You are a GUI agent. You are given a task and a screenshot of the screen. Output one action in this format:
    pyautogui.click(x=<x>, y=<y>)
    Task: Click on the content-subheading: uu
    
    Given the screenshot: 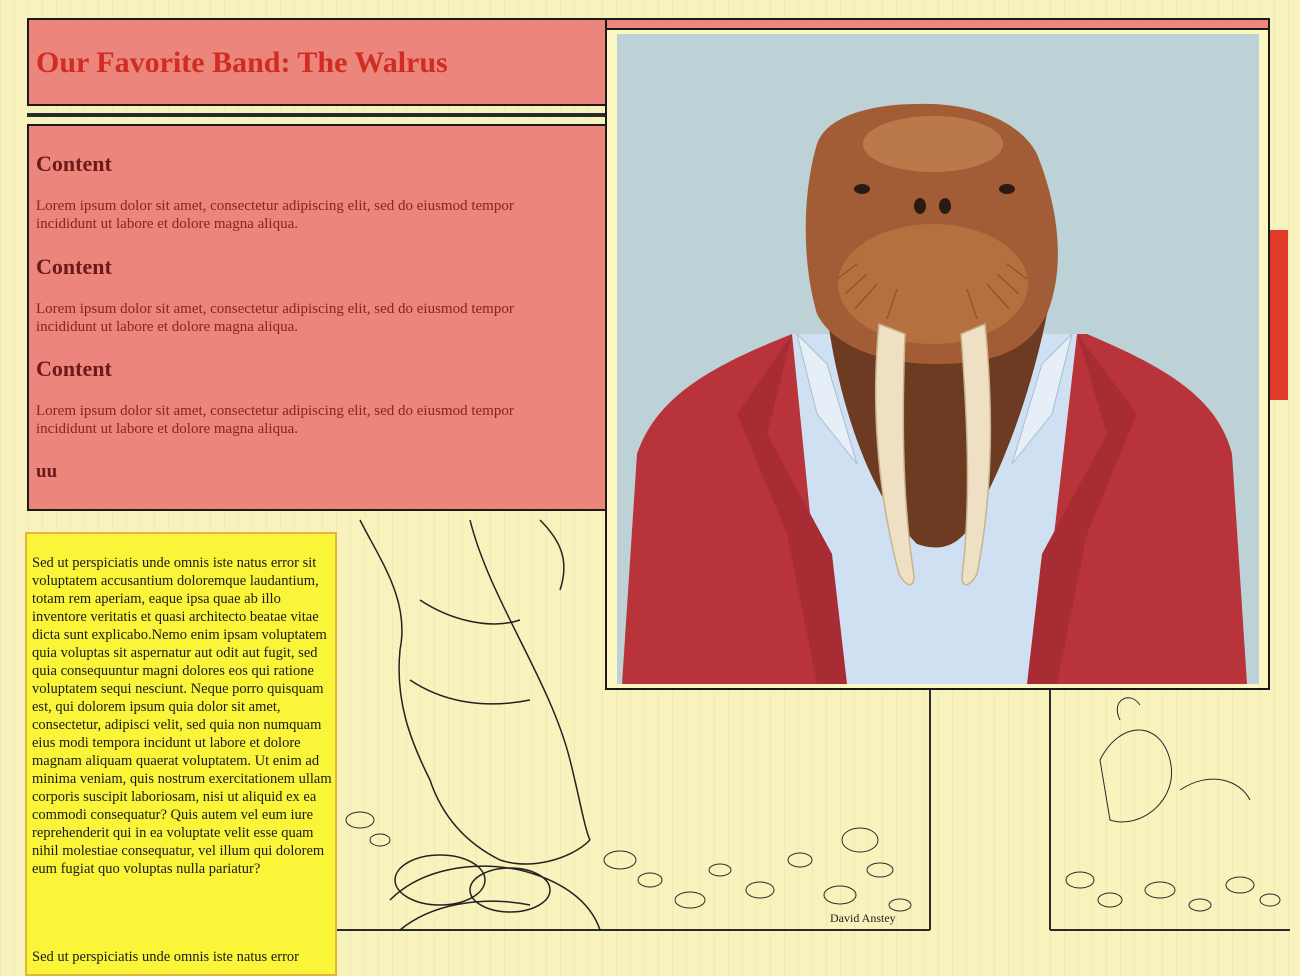 What is the action you would take?
    pyautogui.click(x=47, y=471)
    